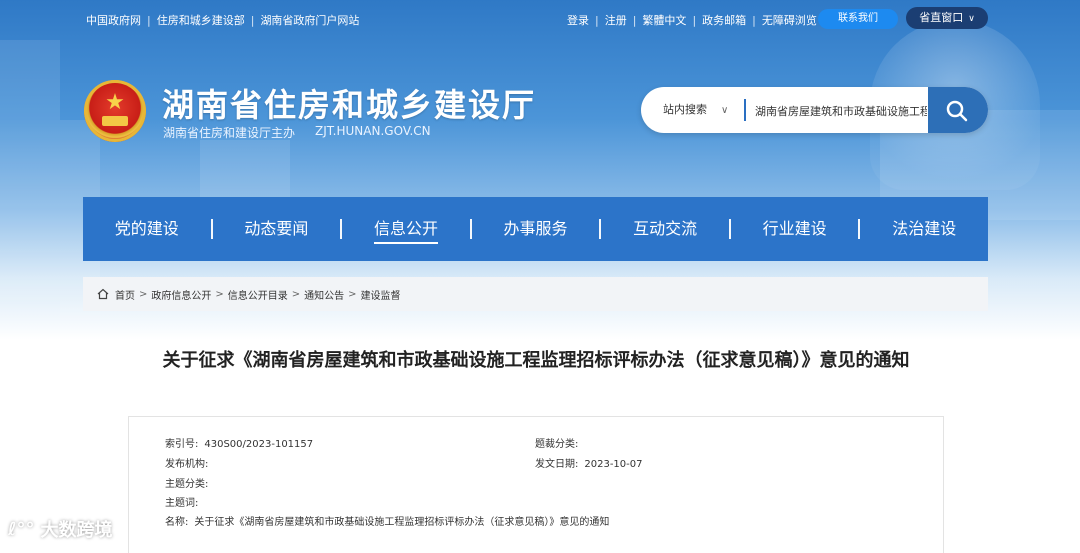  I want to click on register-link: 注册, so click(616, 20).